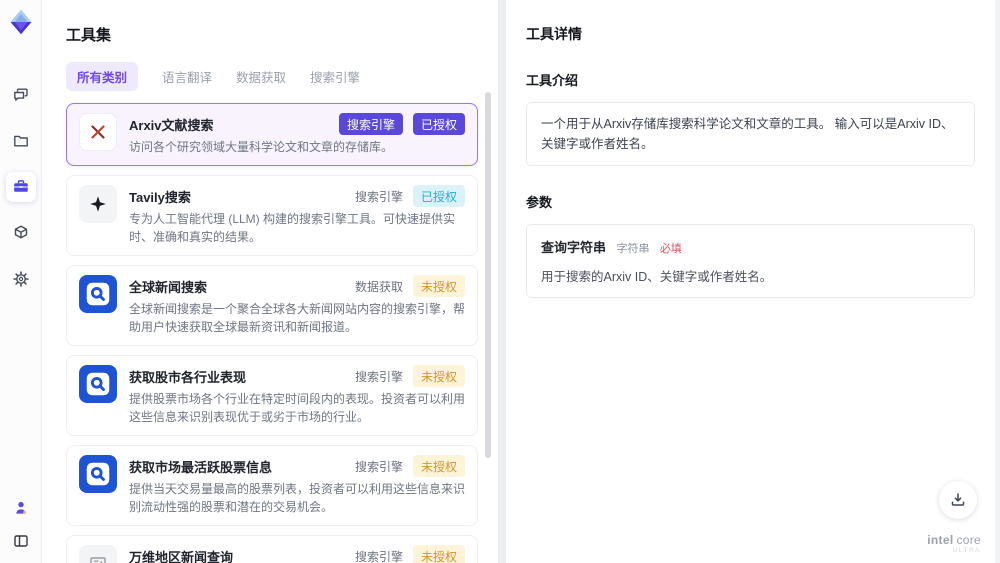  What do you see at coordinates (160, 197) in the screenshot?
I see `tool-title: Tavily搜索` at bounding box center [160, 197].